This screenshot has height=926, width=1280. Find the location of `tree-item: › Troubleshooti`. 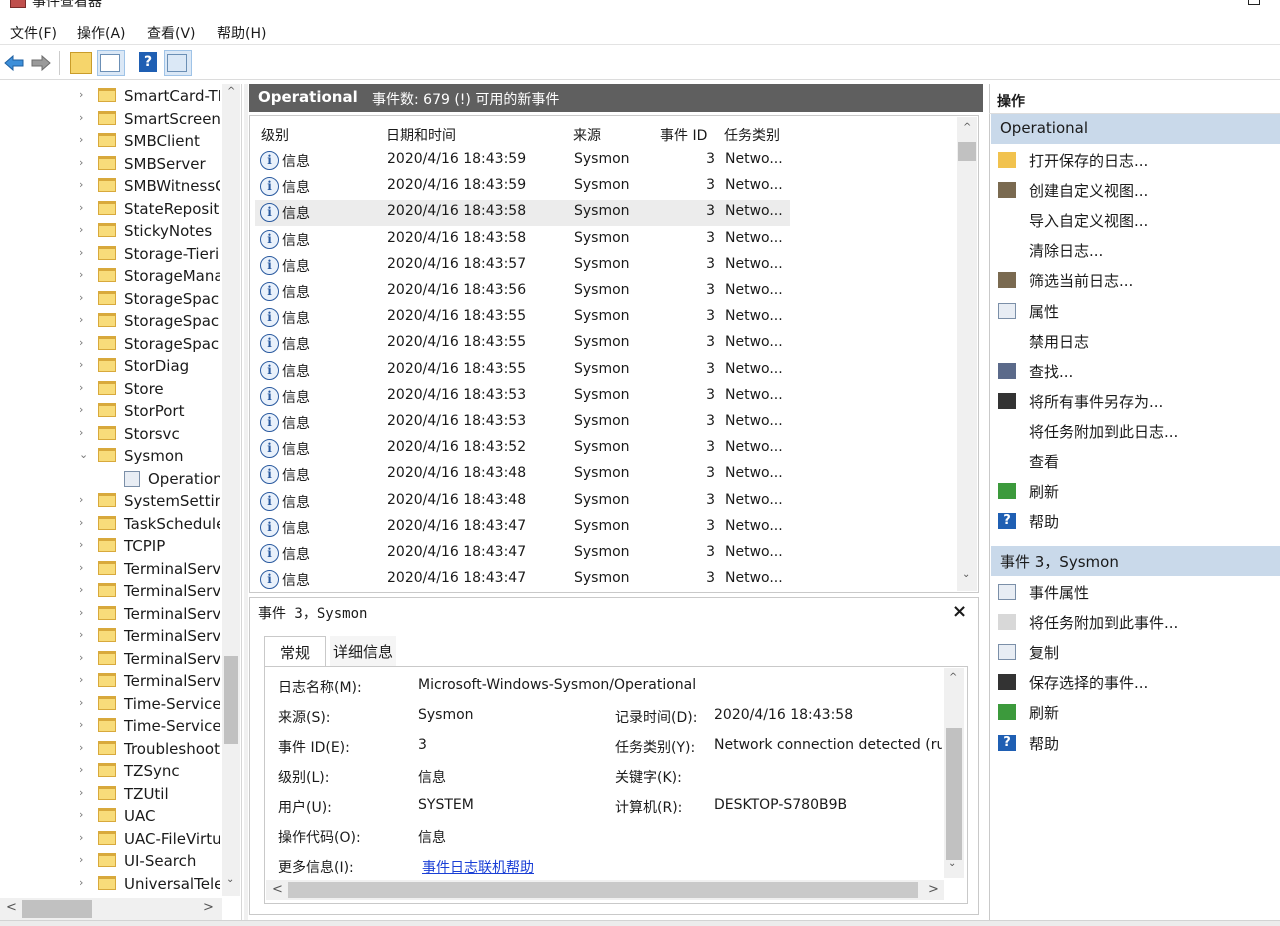

tree-item: › Troubleshooti is located at coordinates (110, 749).